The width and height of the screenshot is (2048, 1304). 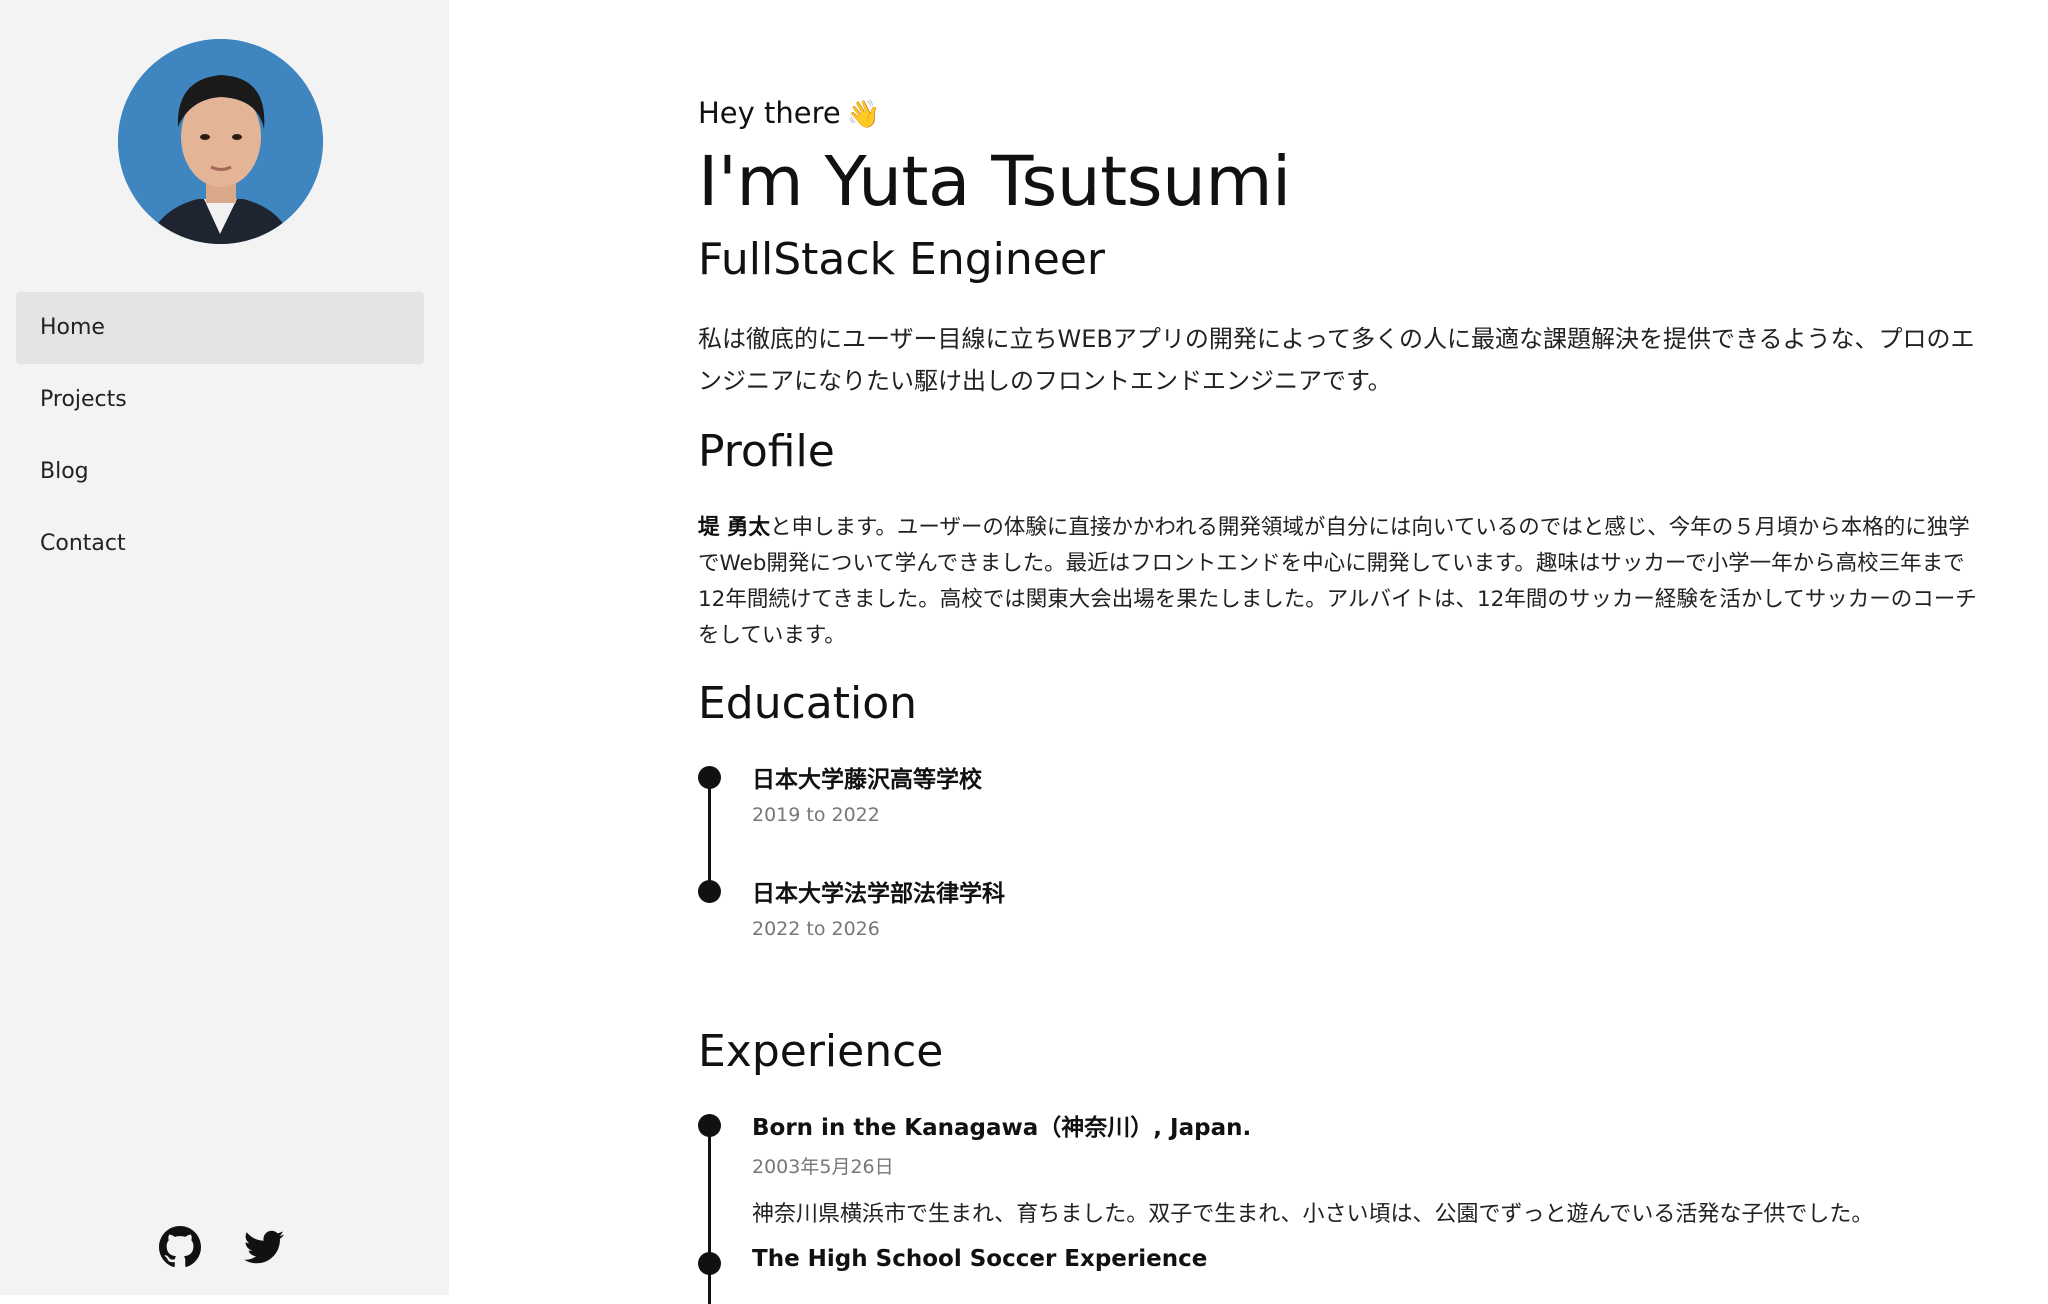 I want to click on greeting: Hey there 👋, so click(x=789, y=113).